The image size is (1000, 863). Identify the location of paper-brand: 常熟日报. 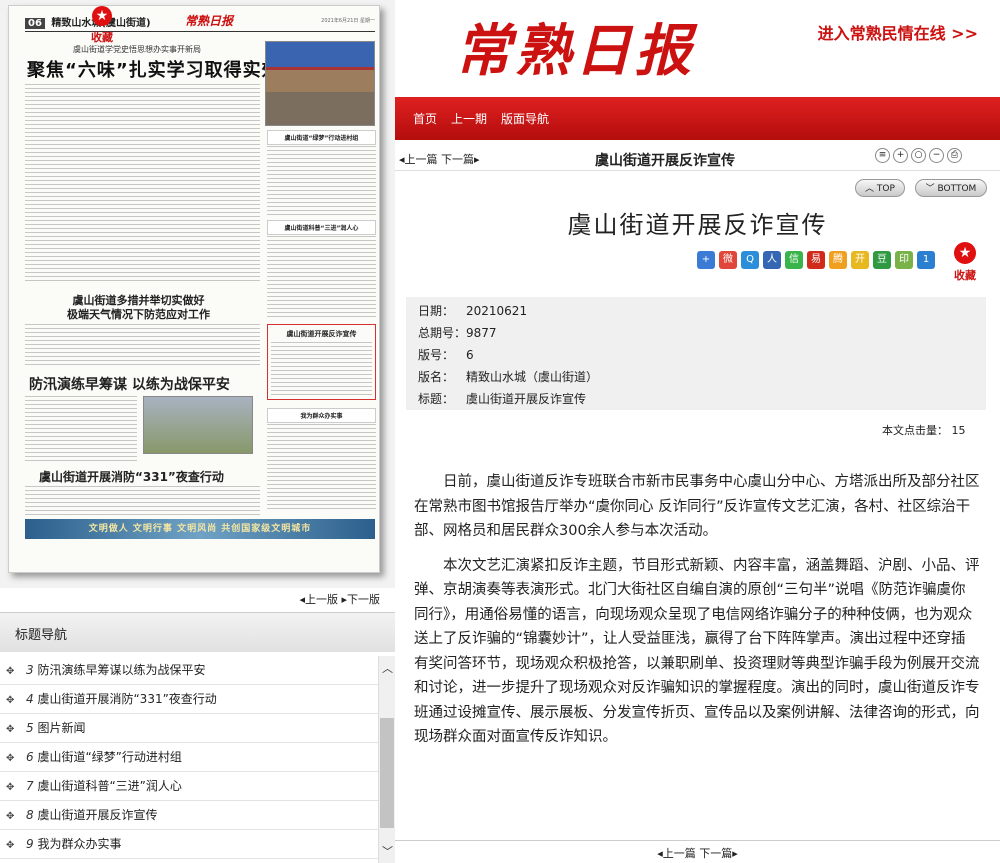
(209, 21).